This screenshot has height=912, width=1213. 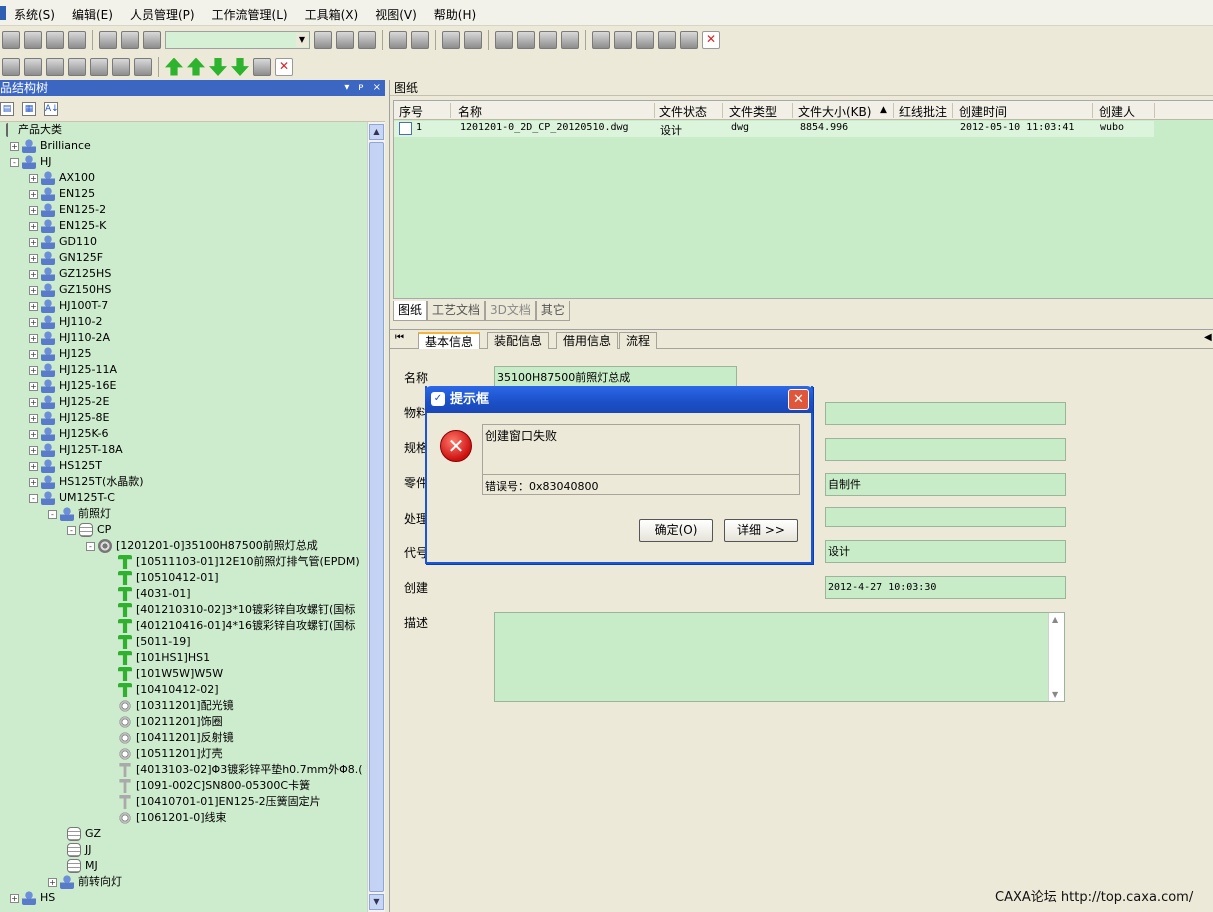 What do you see at coordinates (262, 66) in the screenshot?
I see `filter-icon` at bounding box center [262, 66].